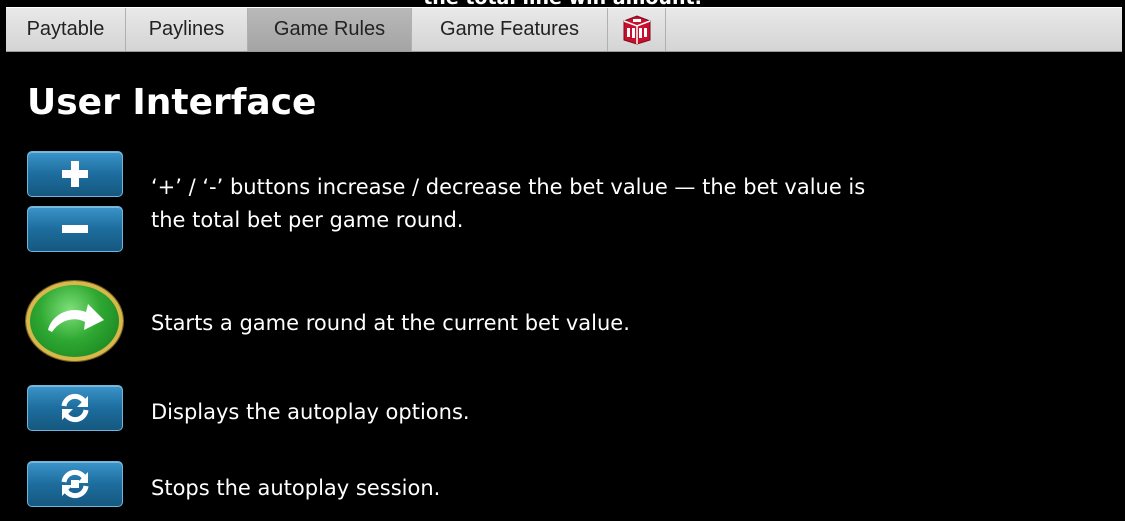  Describe the element at coordinates (894, 29) in the screenshot. I see `tab-bar-filler` at that location.